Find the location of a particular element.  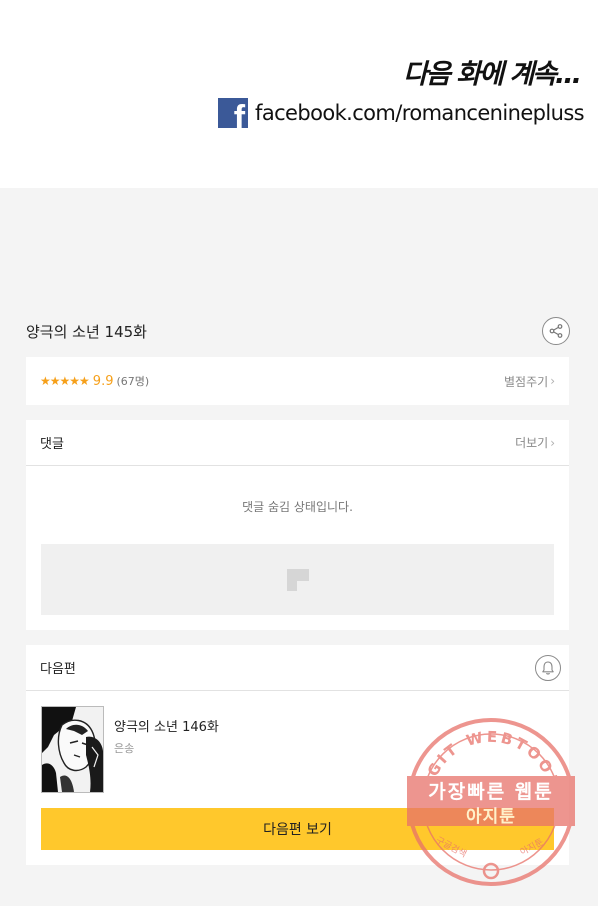

comments-title: 댓글 is located at coordinates (52, 444).